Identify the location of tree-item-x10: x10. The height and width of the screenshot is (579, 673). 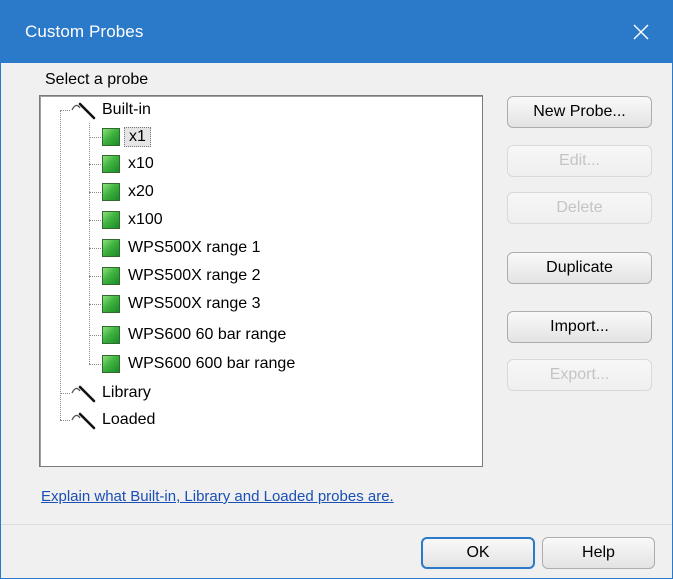
(128, 164).